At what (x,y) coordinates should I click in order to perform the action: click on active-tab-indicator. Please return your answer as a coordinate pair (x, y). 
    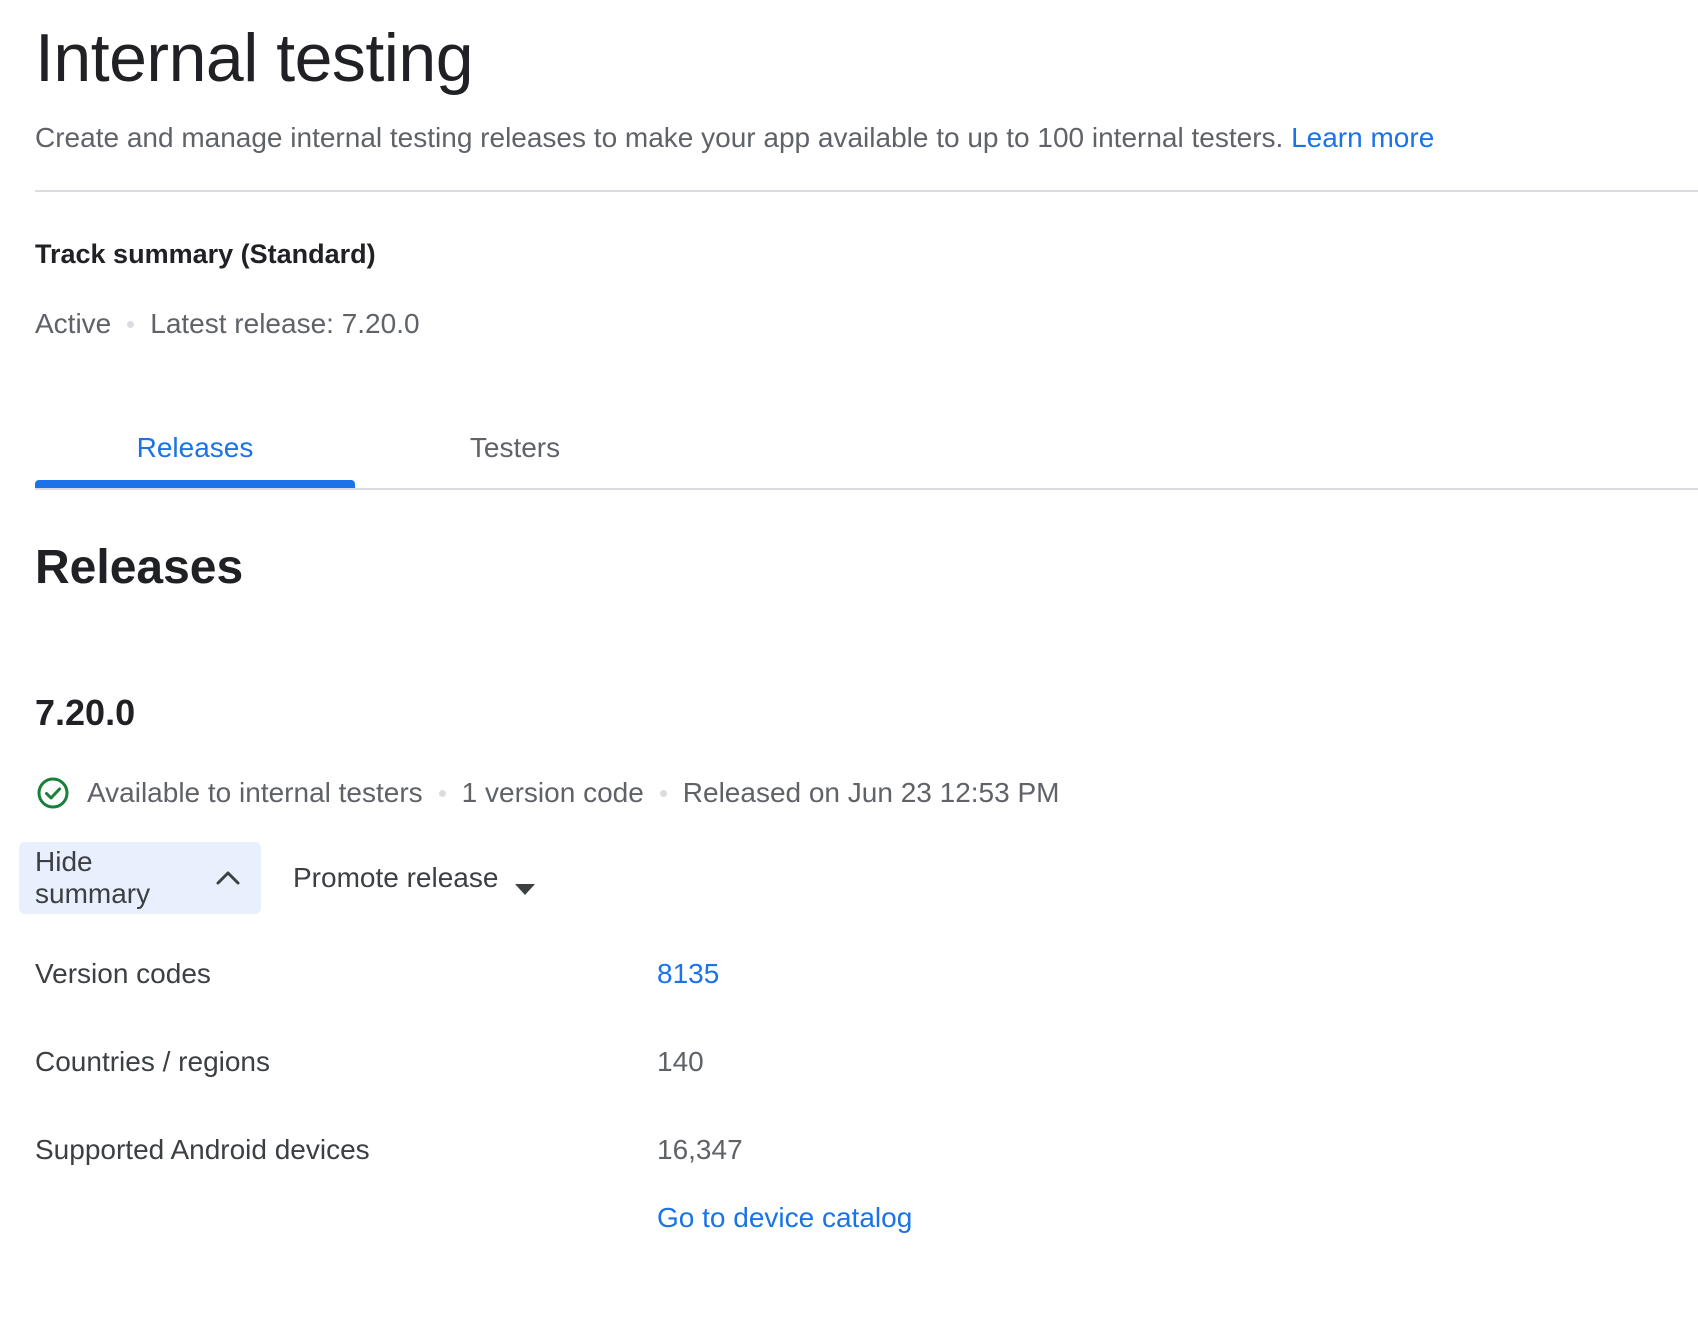
    Looking at the image, I should click on (195, 484).